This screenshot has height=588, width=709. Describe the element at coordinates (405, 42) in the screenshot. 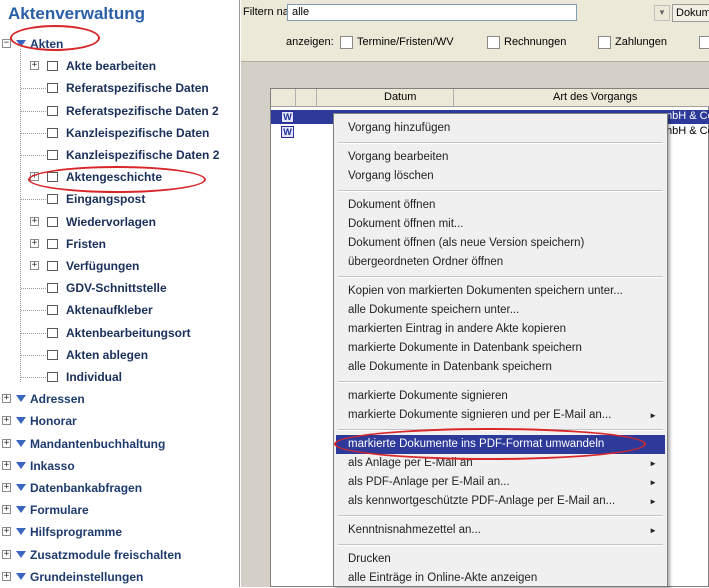

I see `checkbox-termine-label: Termine/Fristen/WV` at that location.